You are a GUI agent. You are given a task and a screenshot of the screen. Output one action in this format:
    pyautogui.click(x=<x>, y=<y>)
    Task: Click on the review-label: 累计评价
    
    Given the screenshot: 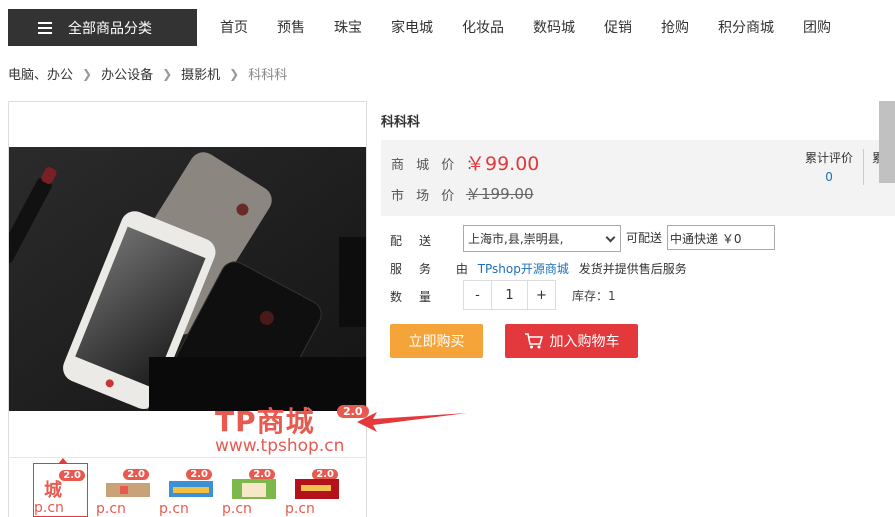 What is the action you would take?
    pyautogui.click(x=829, y=158)
    